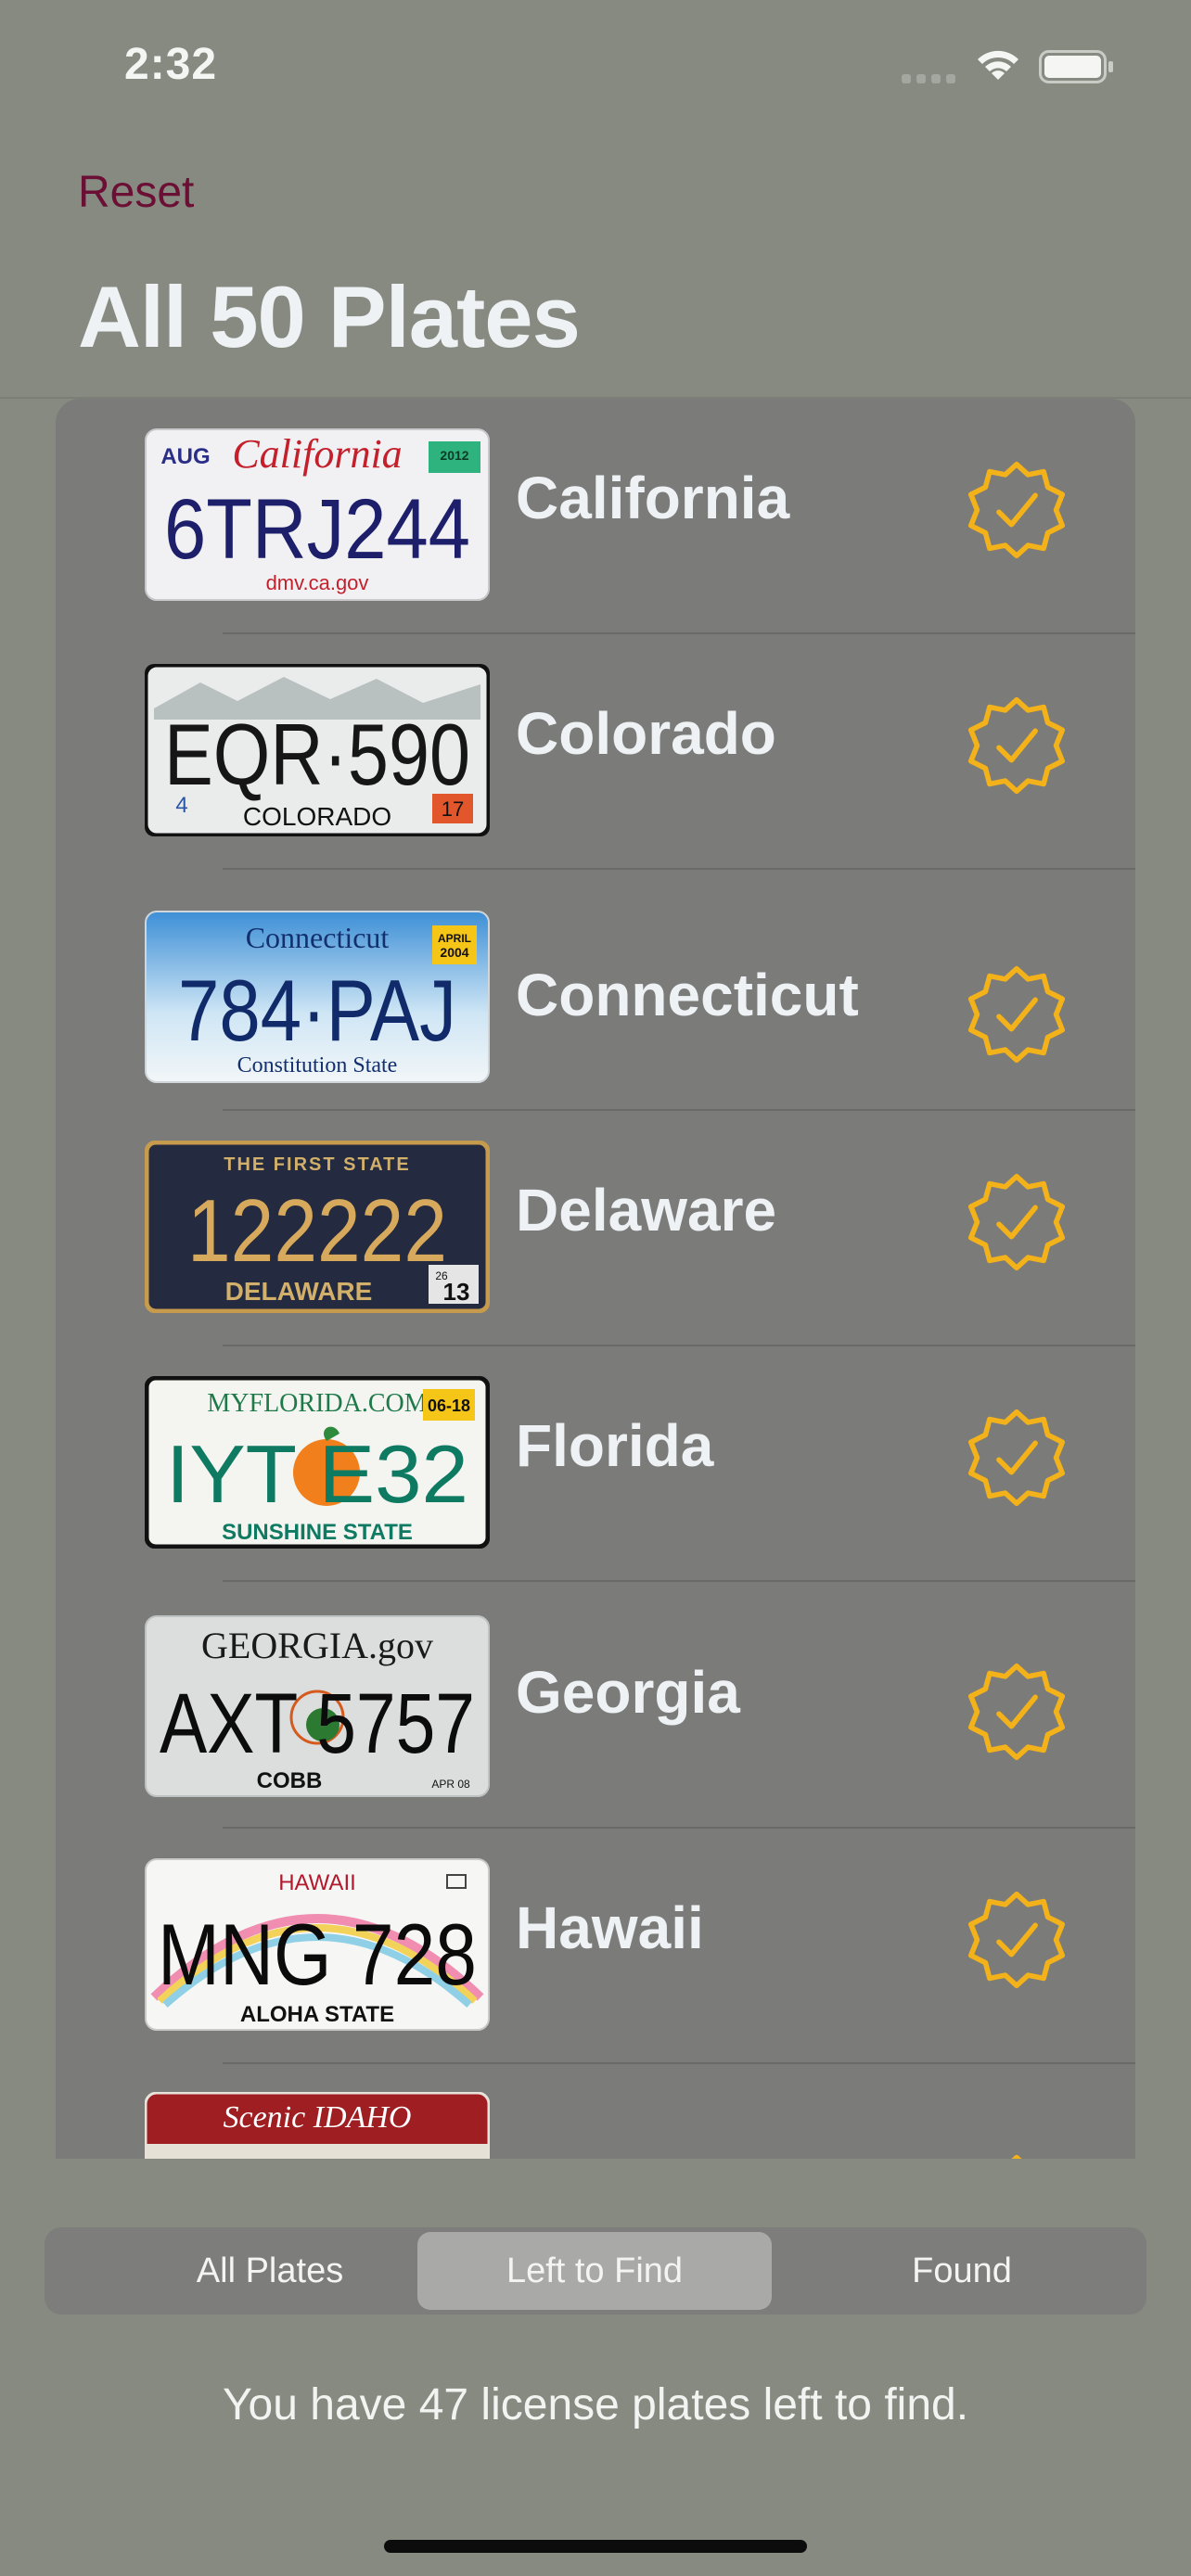 This screenshot has height=2576, width=1191. What do you see at coordinates (317, 2153) in the screenshot?
I see `svg-text: 1A J1735` at bounding box center [317, 2153].